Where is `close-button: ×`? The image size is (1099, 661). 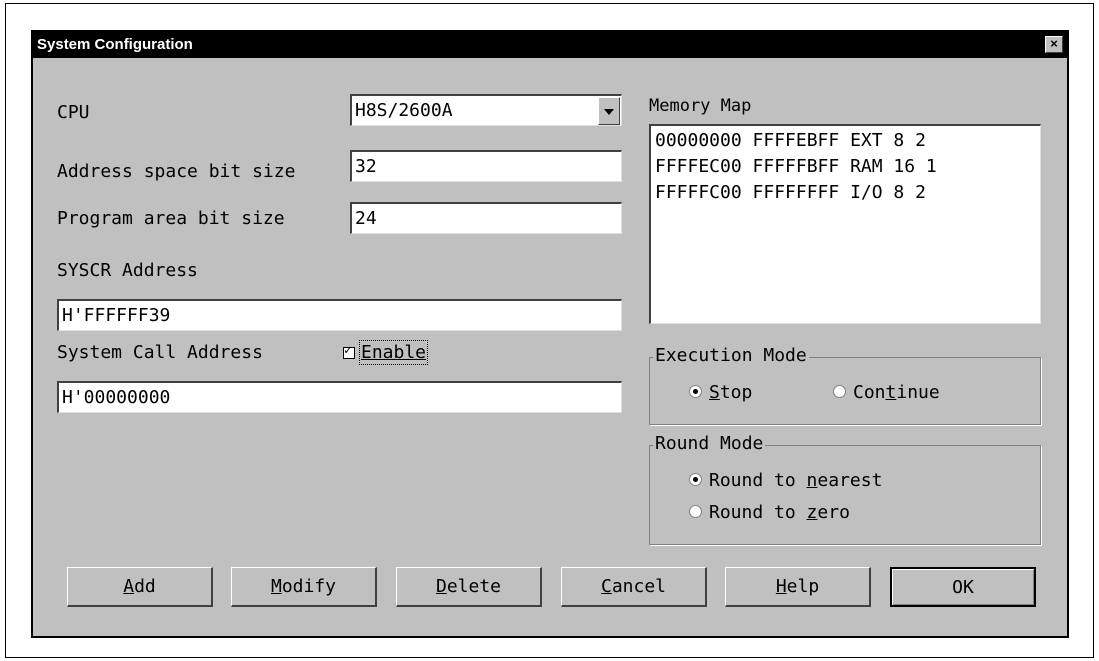 close-button: × is located at coordinates (1054, 44).